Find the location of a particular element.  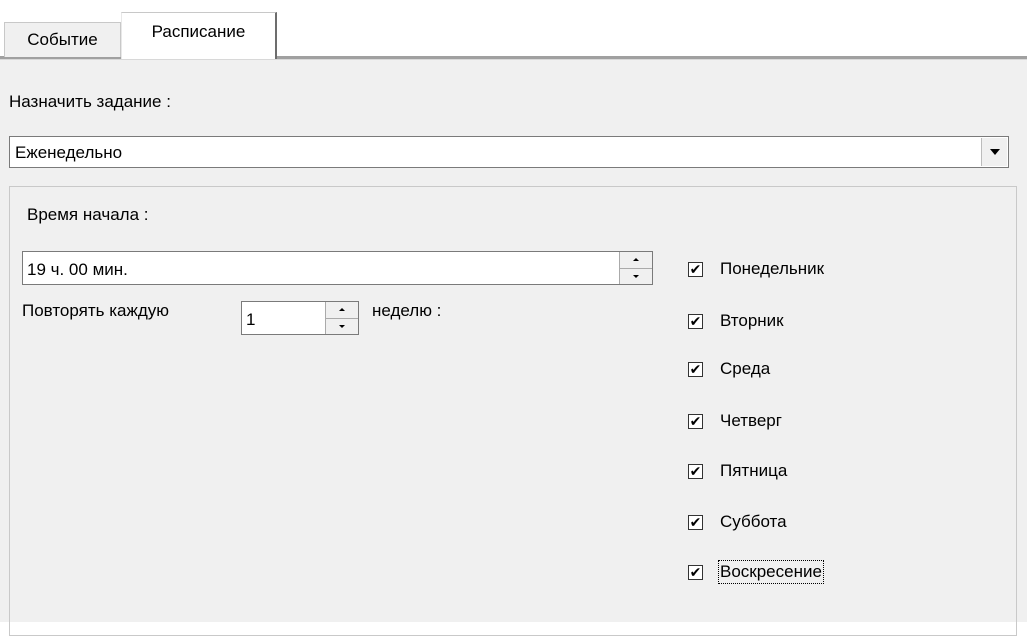

tab-schedule: Расписание is located at coordinates (199, 35).